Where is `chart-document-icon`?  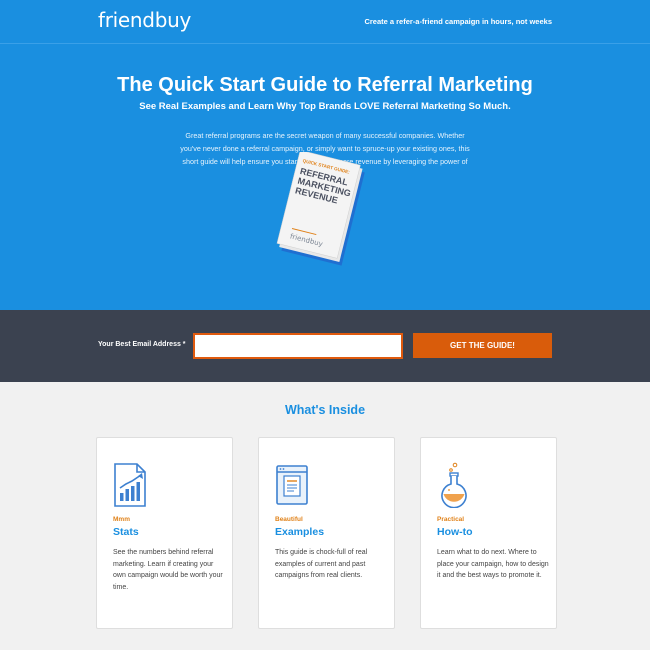 chart-document-icon is located at coordinates (130, 485).